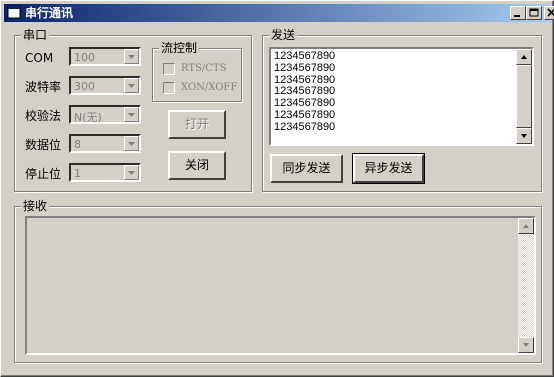 The height and width of the screenshot is (377, 554). Describe the element at coordinates (169, 88) in the screenshot. I see `xon-checkbox` at that location.